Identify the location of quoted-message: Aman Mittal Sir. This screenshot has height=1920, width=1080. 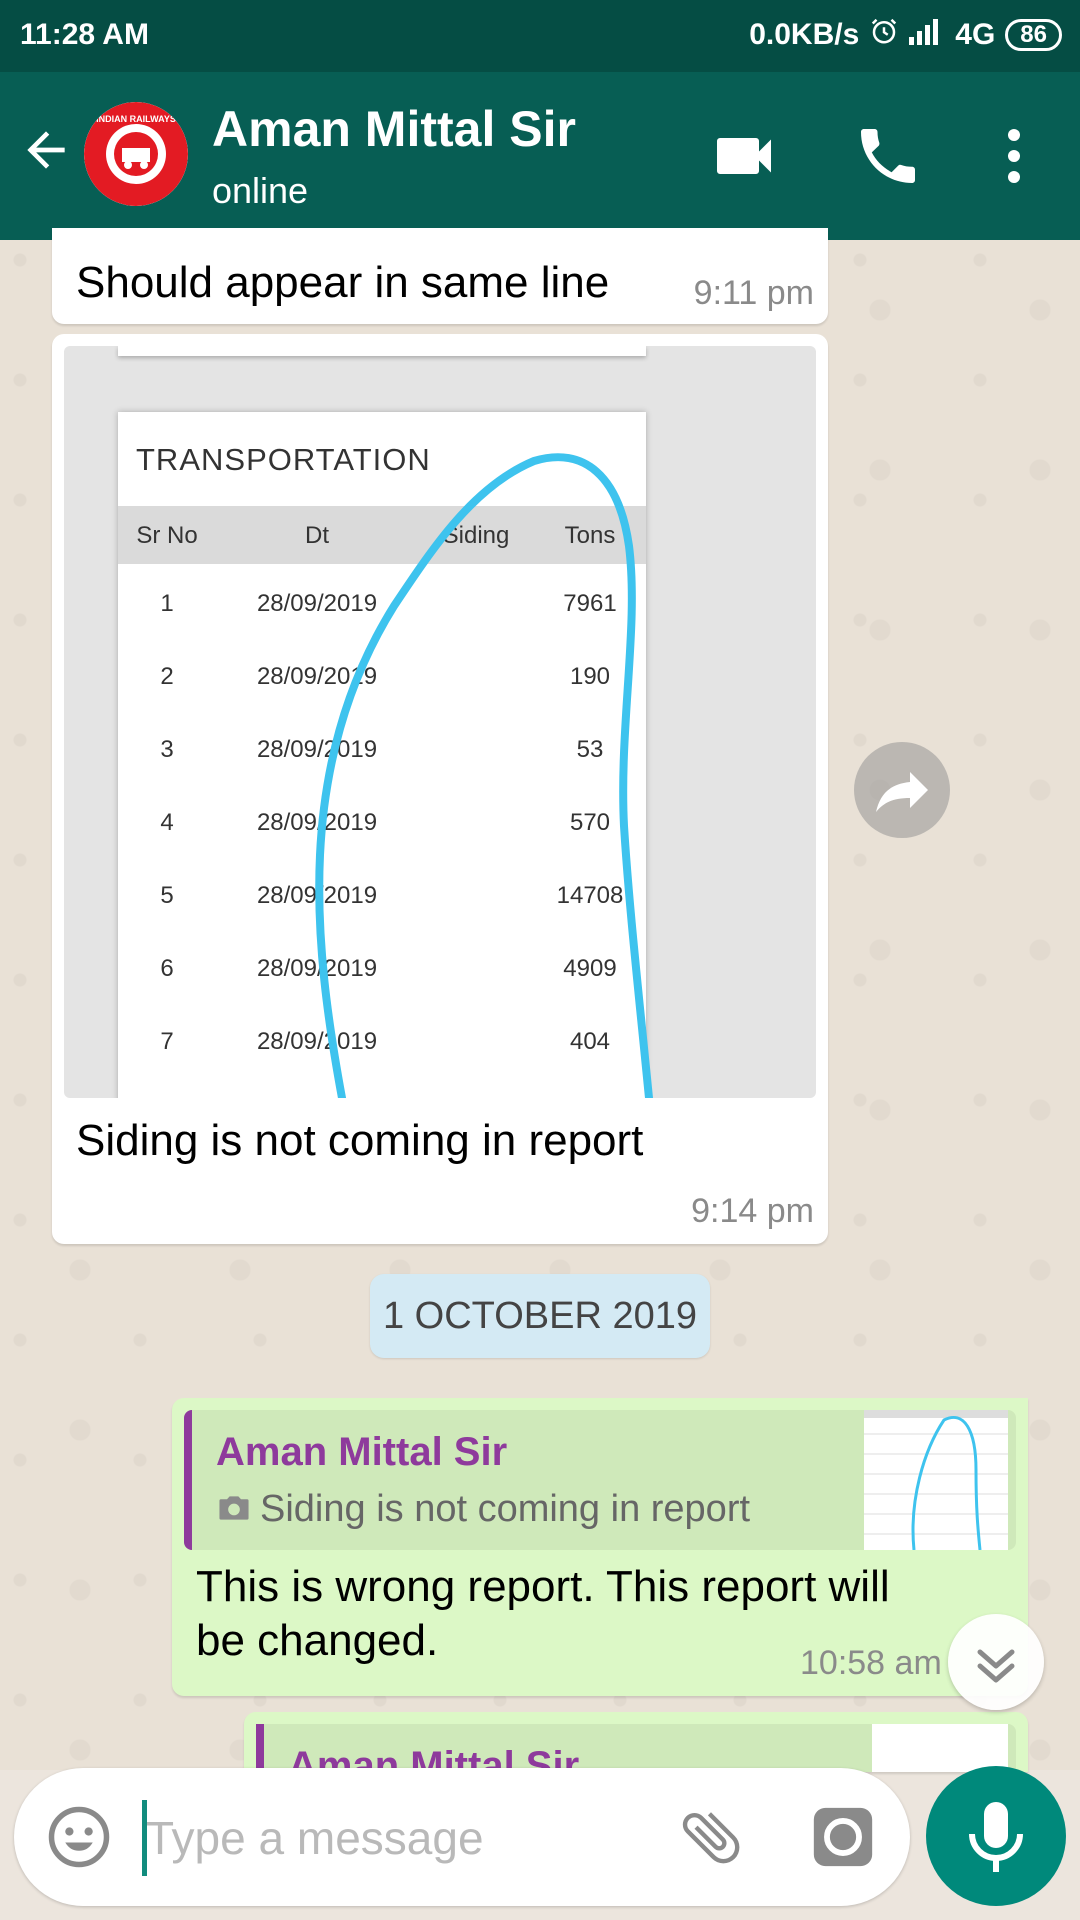
(636, 1748).